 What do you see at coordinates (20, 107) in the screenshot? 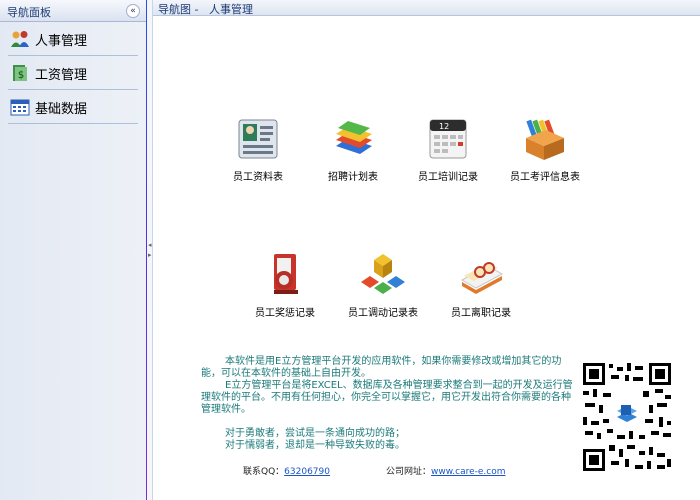
I see `calendar-grid-icon` at bounding box center [20, 107].